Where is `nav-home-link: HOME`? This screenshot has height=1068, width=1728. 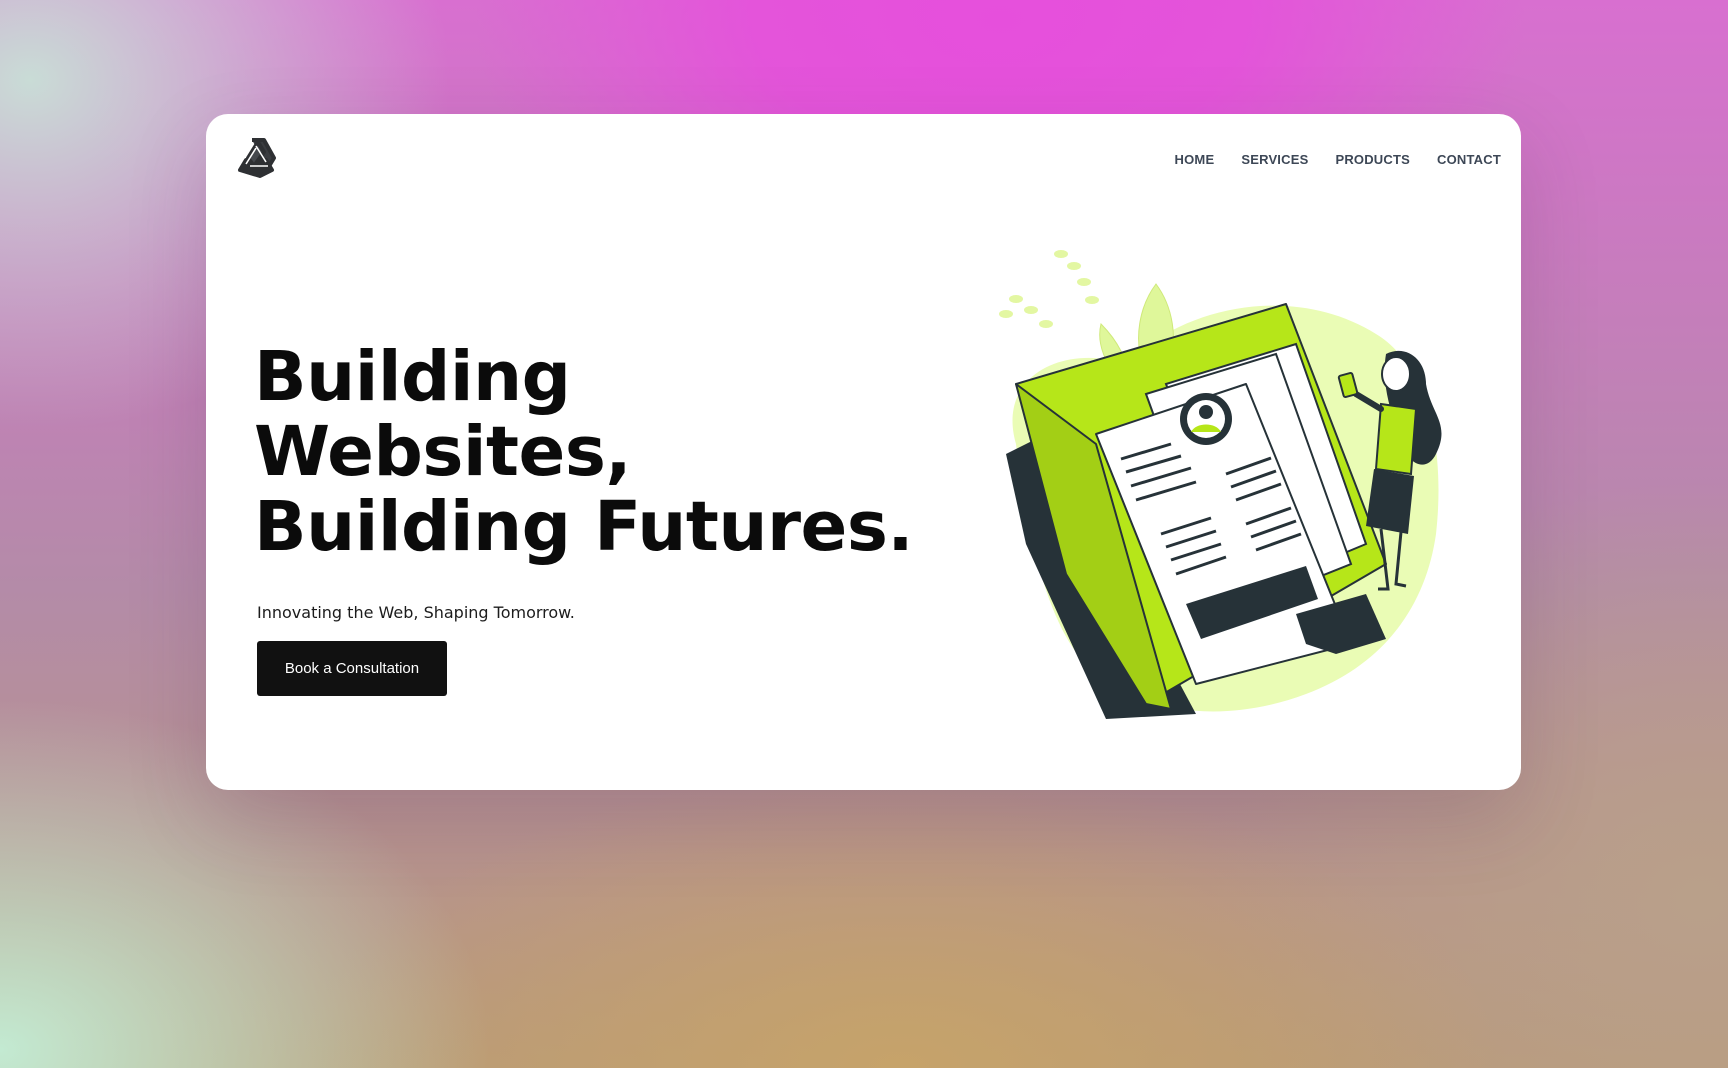
nav-home-link: HOME is located at coordinates (1195, 159).